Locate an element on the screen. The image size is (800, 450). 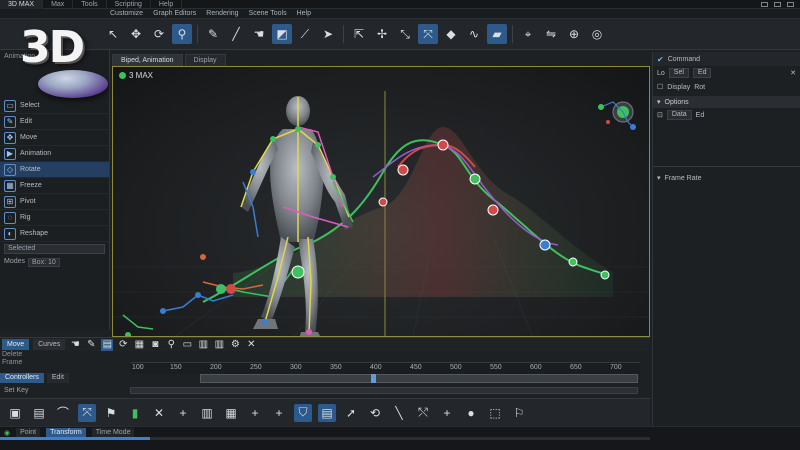
line-tool-icon: ╱ is located at coordinates (236, 34).